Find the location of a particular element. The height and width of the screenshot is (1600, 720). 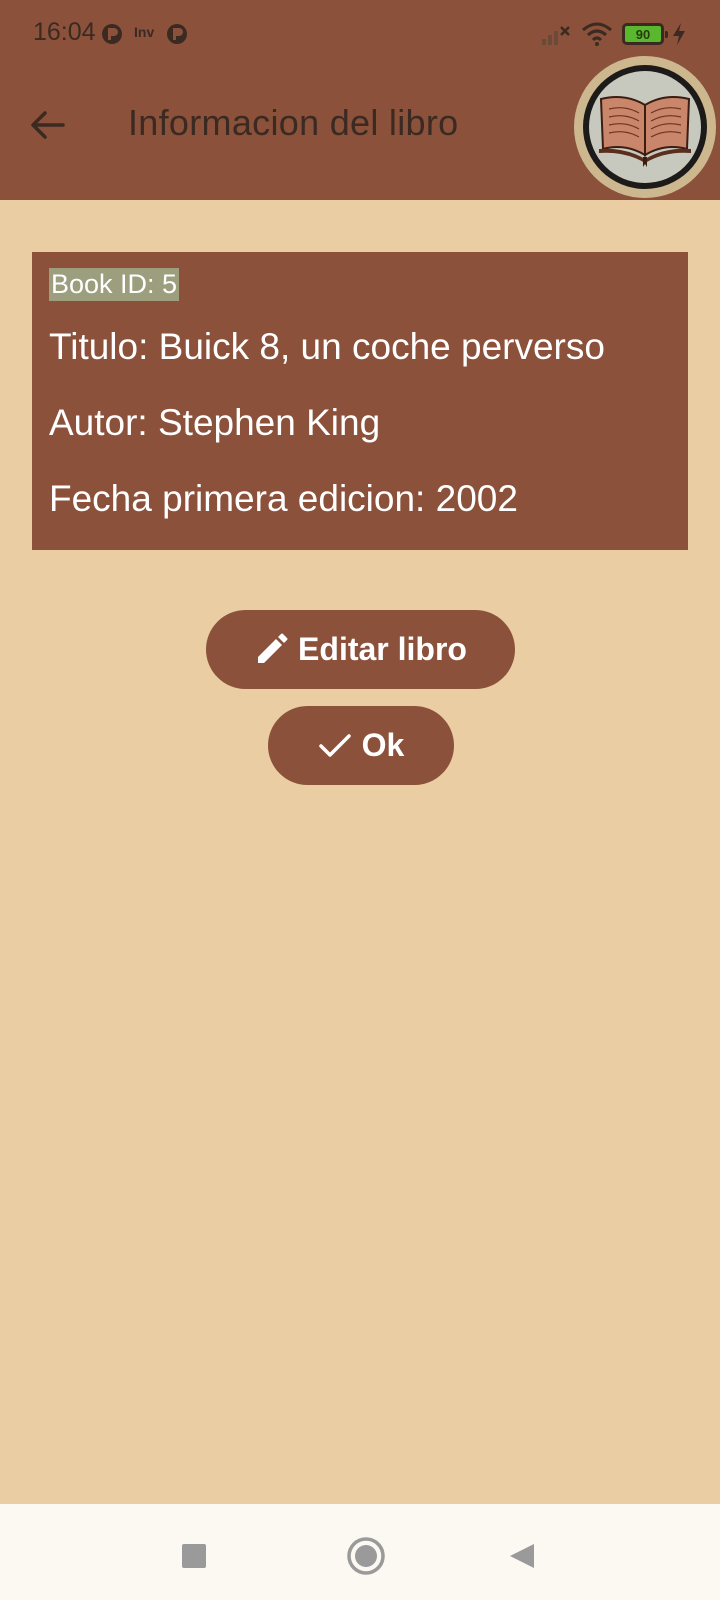

book-title: Titulo: Buick 8, un coche perverso is located at coordinates (327, 346).